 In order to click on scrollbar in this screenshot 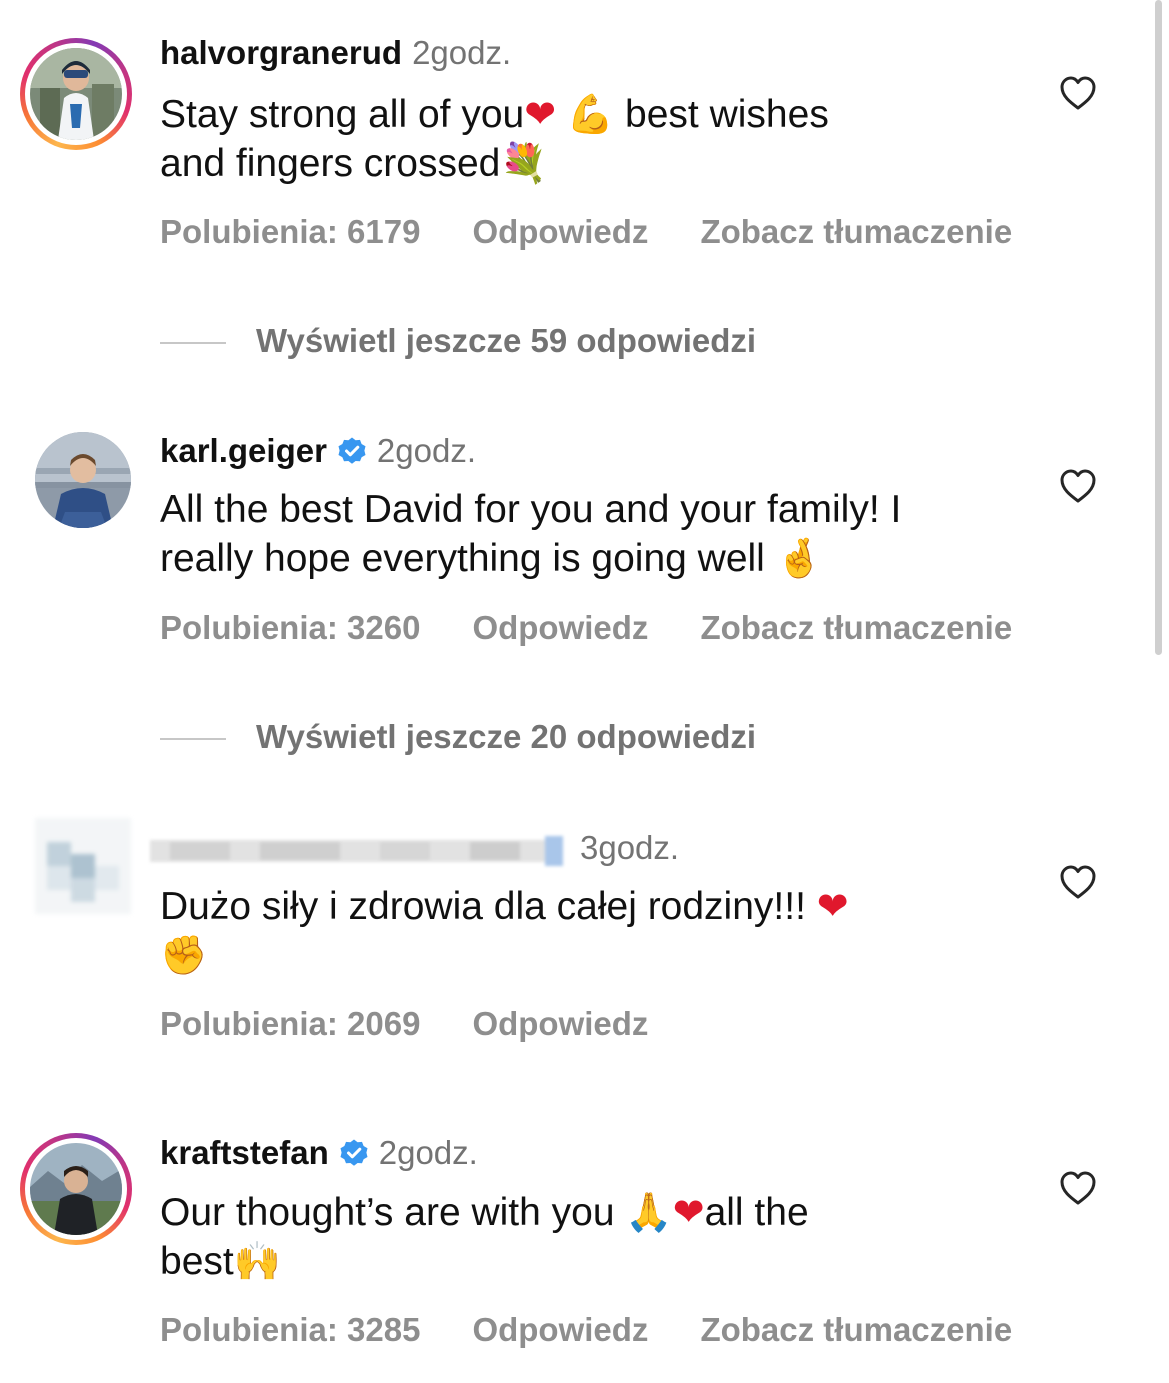, I will do `click(1158, 327)`.